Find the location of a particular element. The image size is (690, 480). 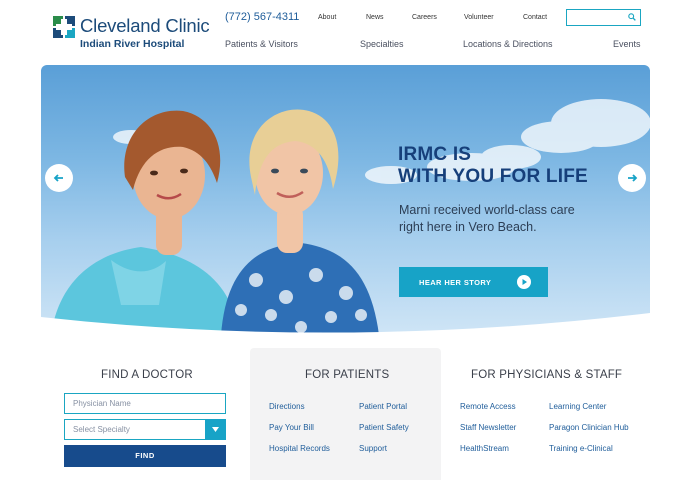

logo: Cleveland Clinic Indian River Hospital is located at coordinates (131, 33).